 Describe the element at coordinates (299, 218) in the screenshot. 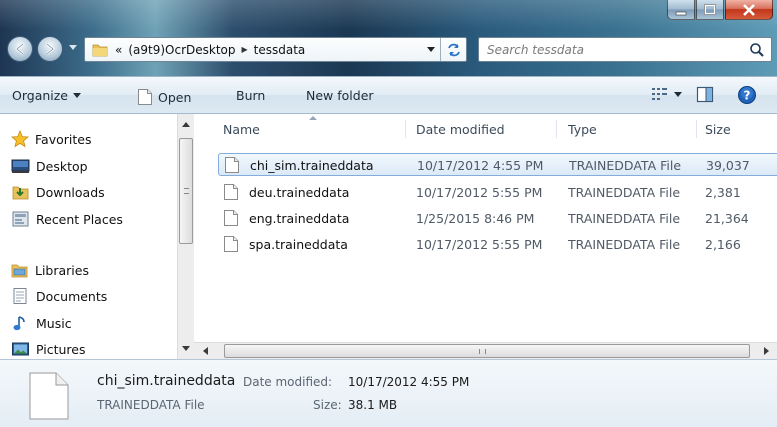

I see `file-name: eng.traineddata` at that location.